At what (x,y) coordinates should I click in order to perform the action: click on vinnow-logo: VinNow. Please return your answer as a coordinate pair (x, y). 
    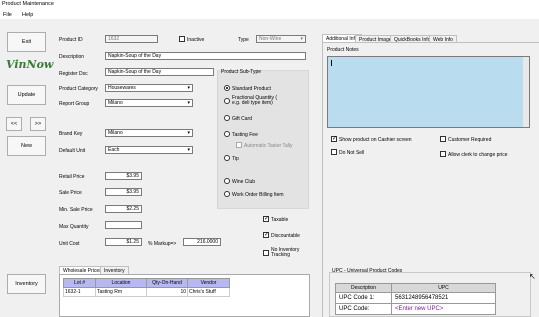
    Looking at the image, I should click on (30, 64).